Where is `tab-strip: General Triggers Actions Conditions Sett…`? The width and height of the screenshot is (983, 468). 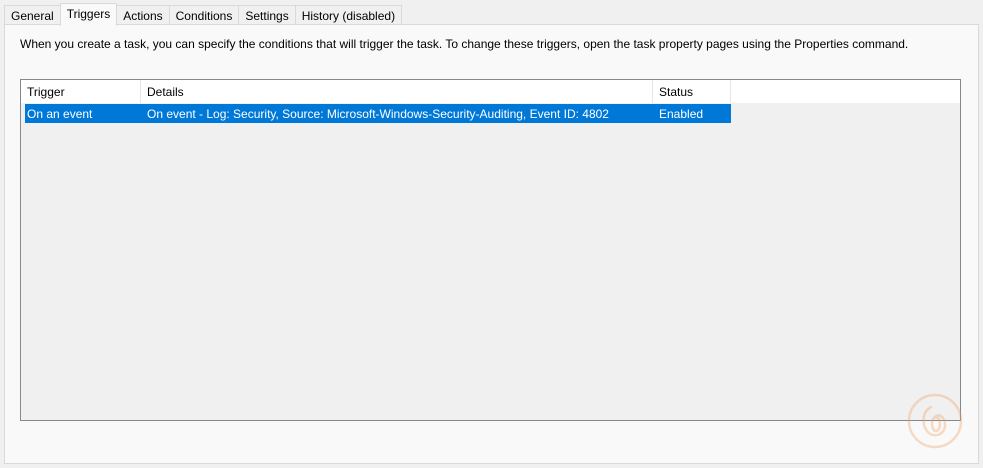
tab-strip: General Triggers Actions Conditions Sett… is located at coordinates (203, 14).